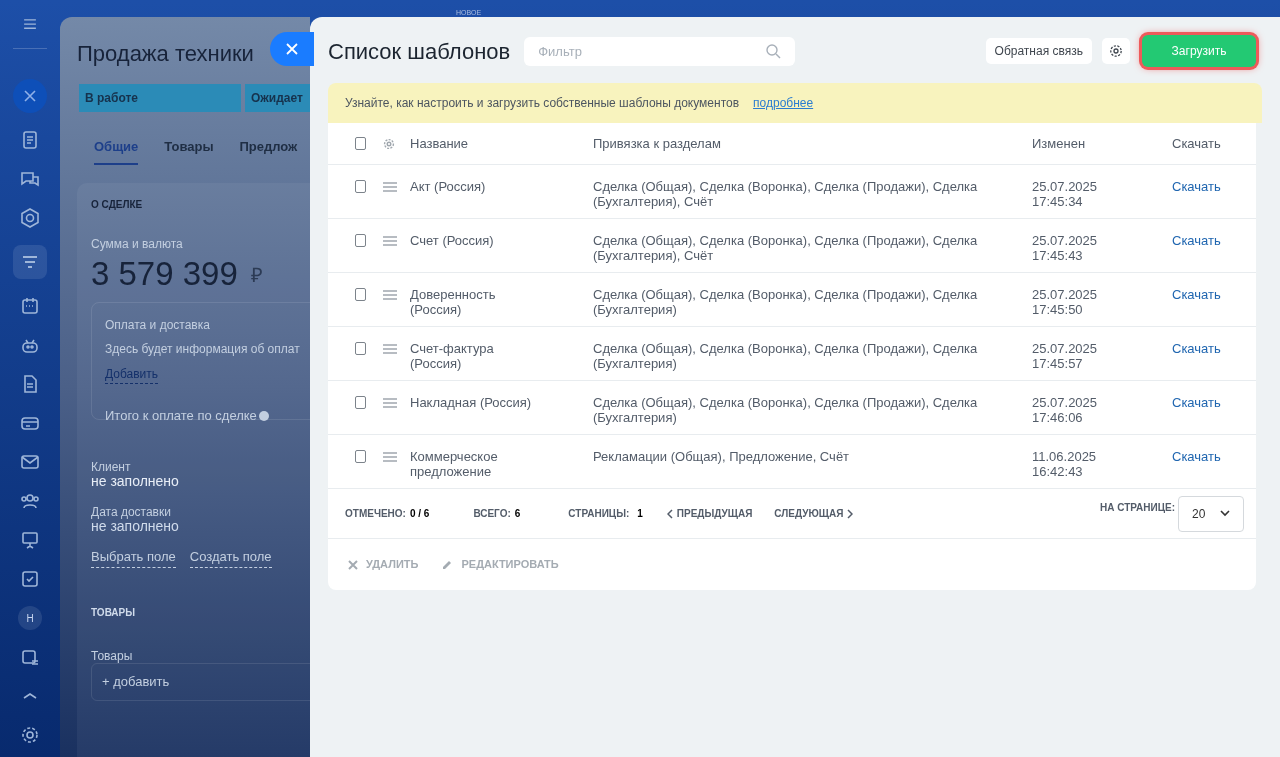 This screenshot has height=757, width=1280. I want to click on time-text: 17:45:50, so click(1058, 309).